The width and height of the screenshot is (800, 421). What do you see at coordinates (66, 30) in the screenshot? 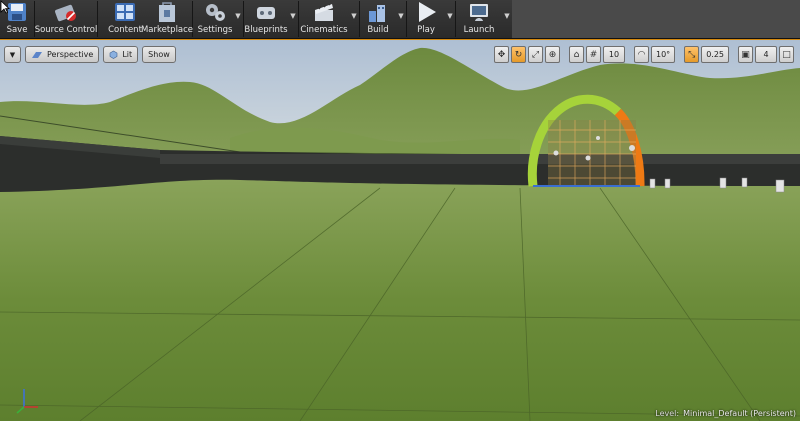
I see `source-control-label: Source Control` at bounding box center [66, 30].